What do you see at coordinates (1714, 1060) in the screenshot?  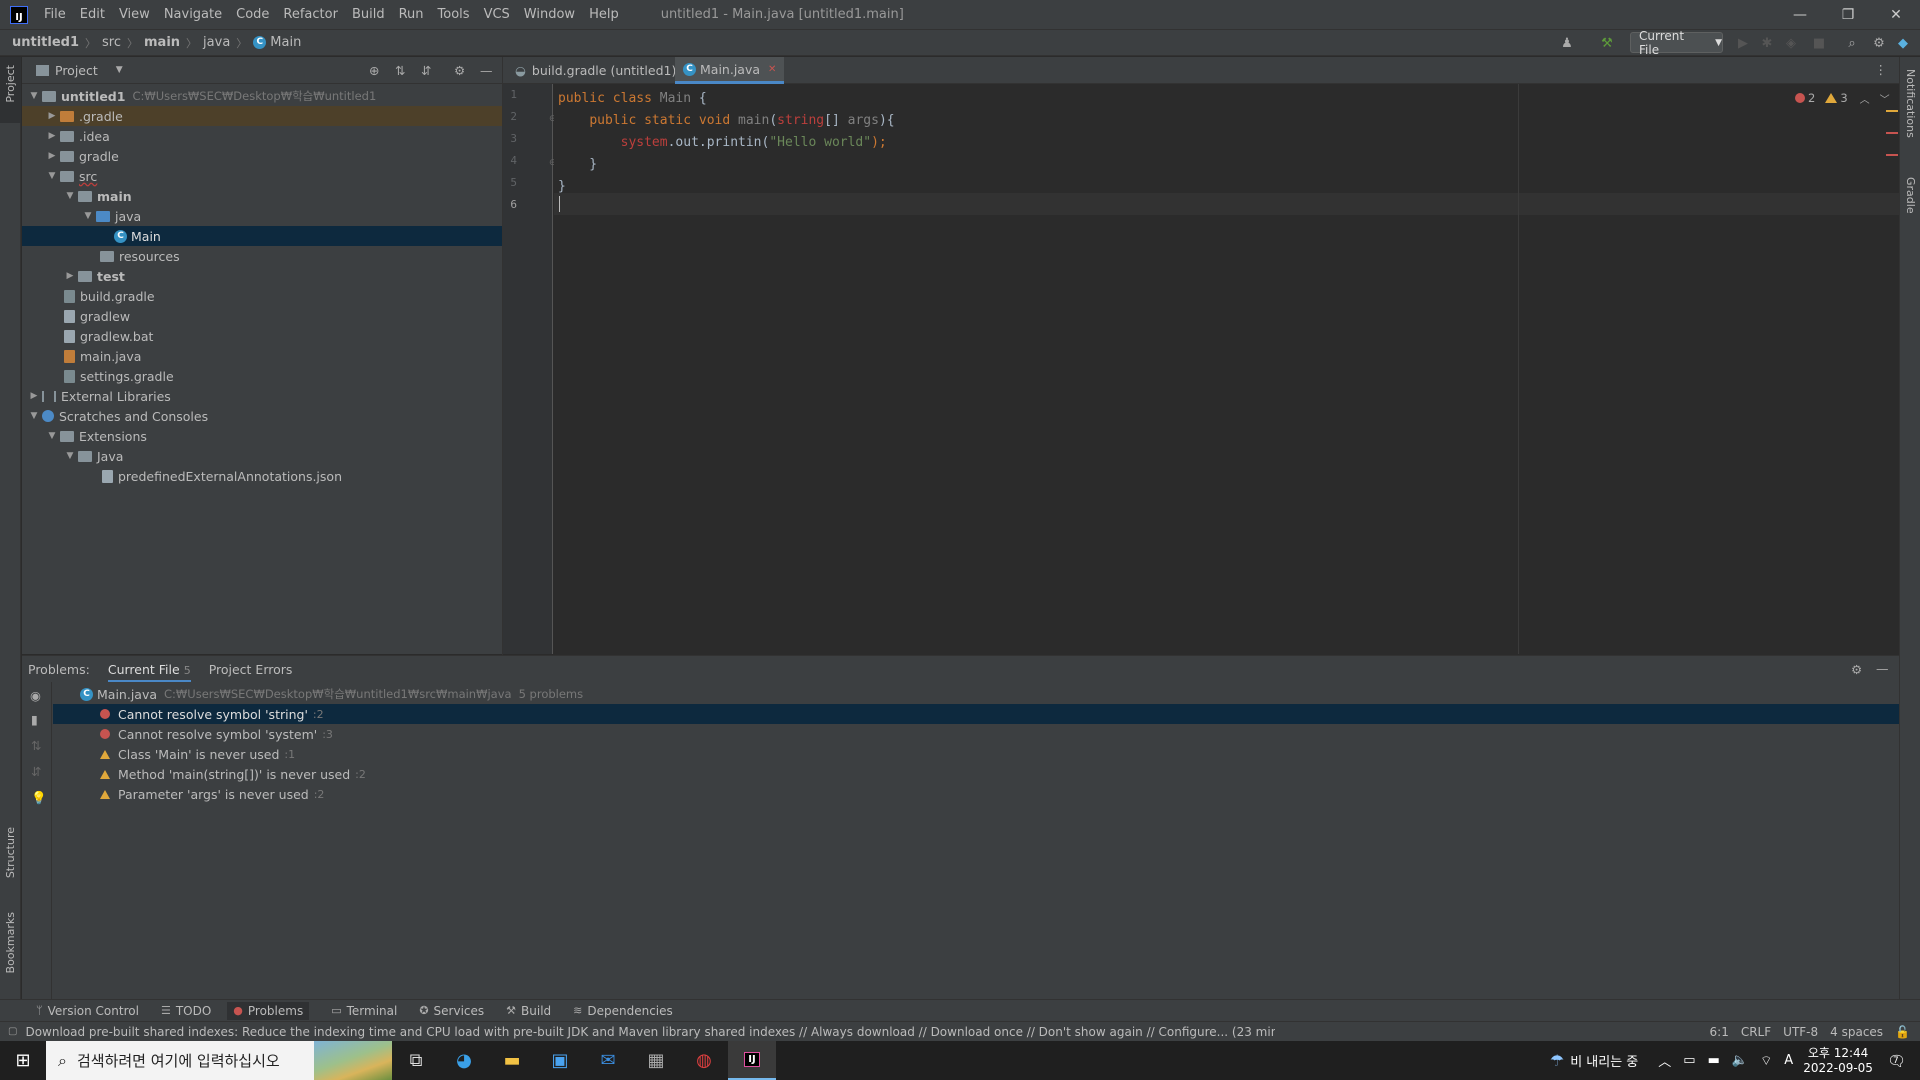 I see `battery-icon: ▬` at bounding box center [1714, 1060].